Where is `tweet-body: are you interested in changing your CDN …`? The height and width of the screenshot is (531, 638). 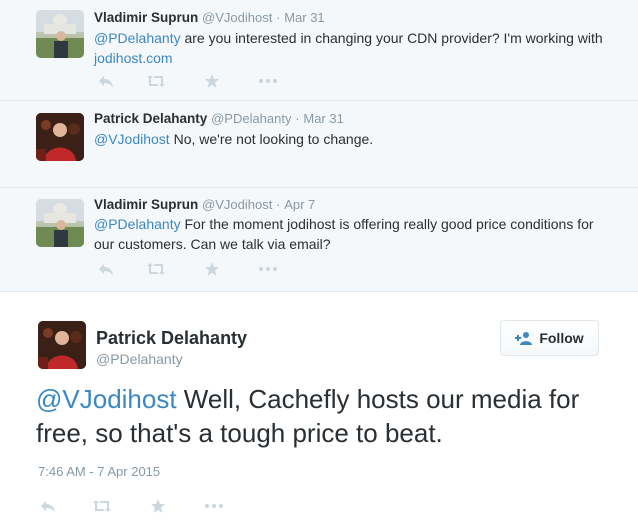 tweet-body: are you interested in changing your CDN … is located at coordinates (391, 38).